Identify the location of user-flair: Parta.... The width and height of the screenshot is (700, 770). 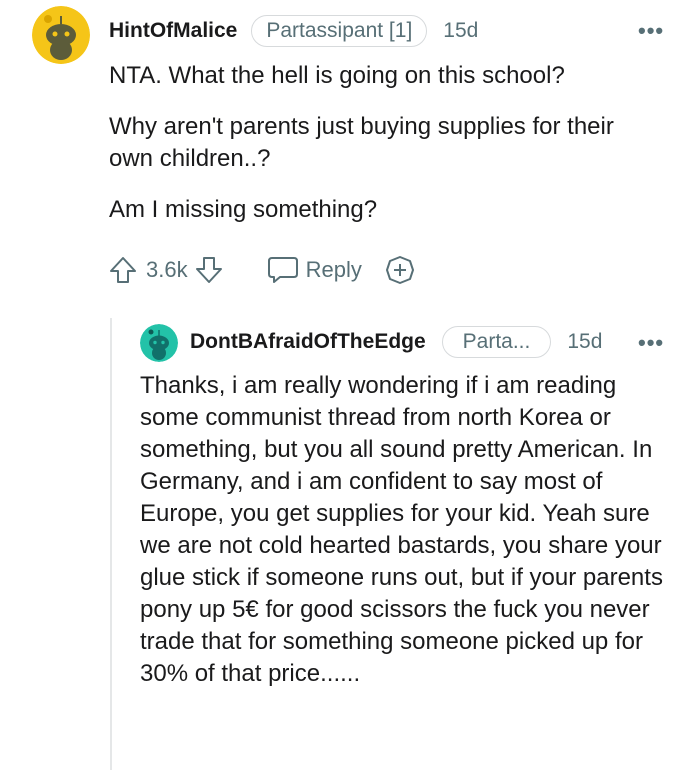
(496, 342).